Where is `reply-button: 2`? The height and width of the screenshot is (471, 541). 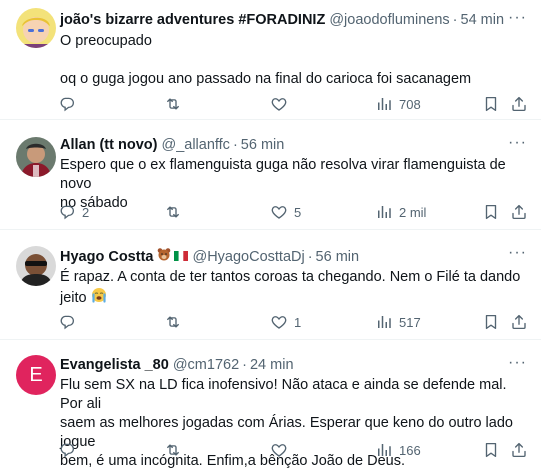 reply-button: 2 is located at coordinates (73, 212).